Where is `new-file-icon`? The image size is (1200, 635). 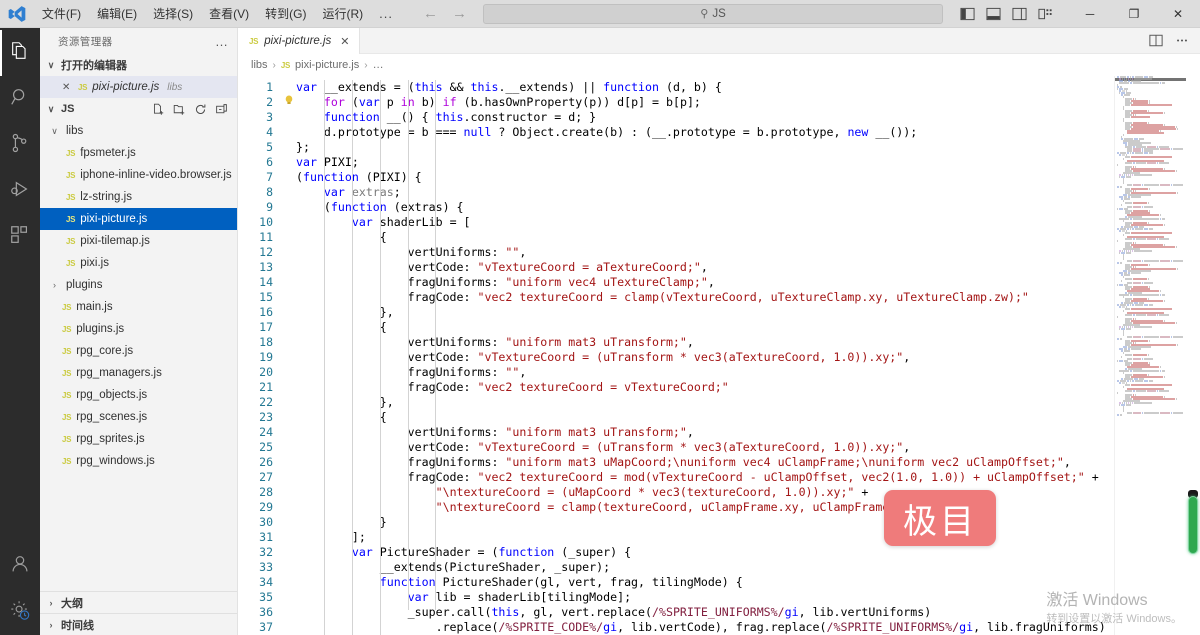
new-file-icon is located at coordinates (158, 109).